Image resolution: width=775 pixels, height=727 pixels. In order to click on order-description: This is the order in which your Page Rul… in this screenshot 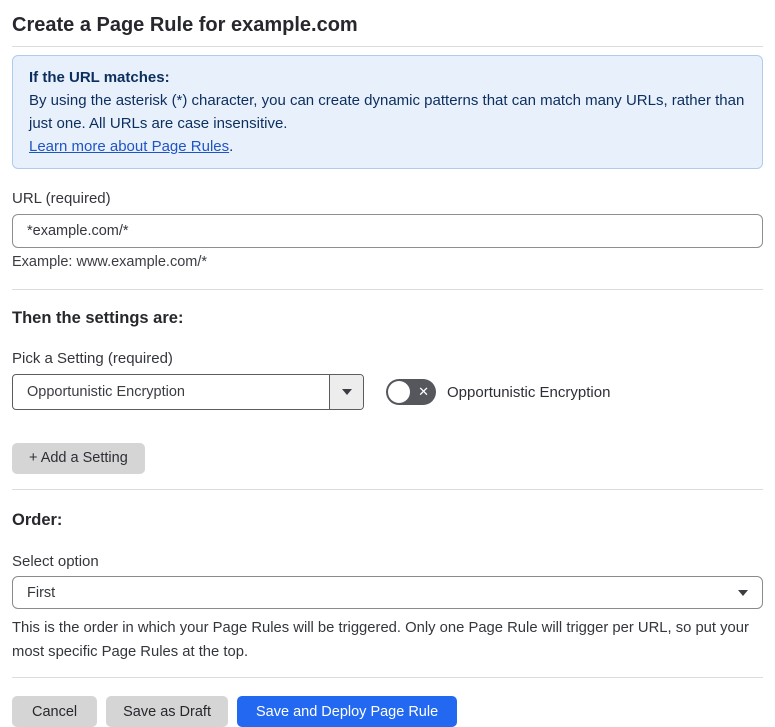, I will do `click(380, 640)`.